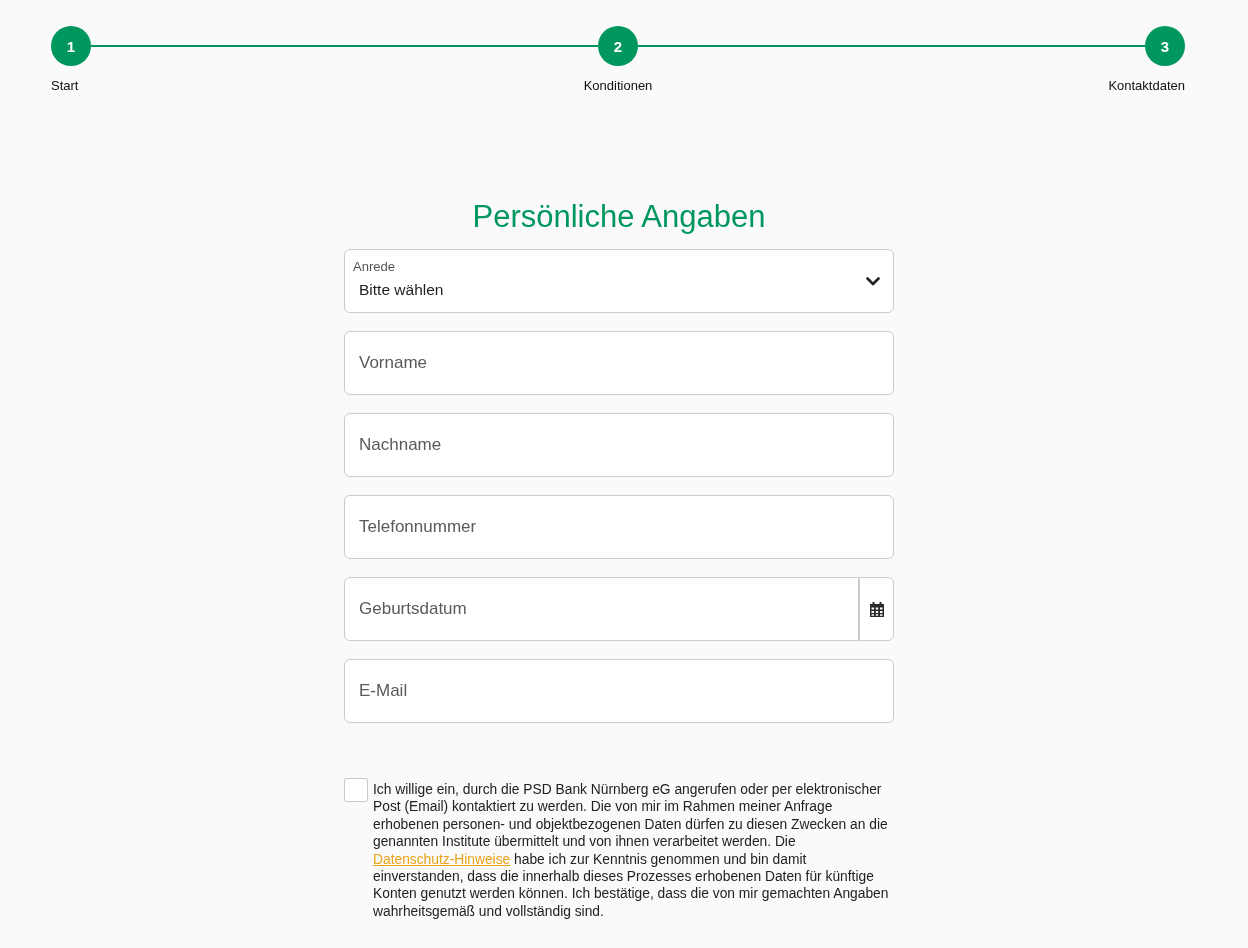  I want to click on checkbox, so click(356, 790).